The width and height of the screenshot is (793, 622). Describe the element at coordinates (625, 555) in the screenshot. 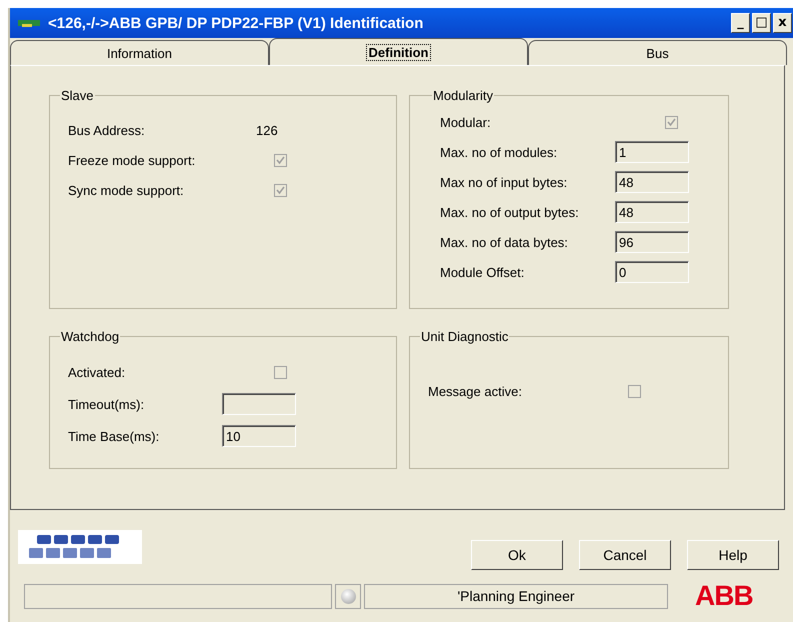

I see `dialog-button: Cancel` at that location.